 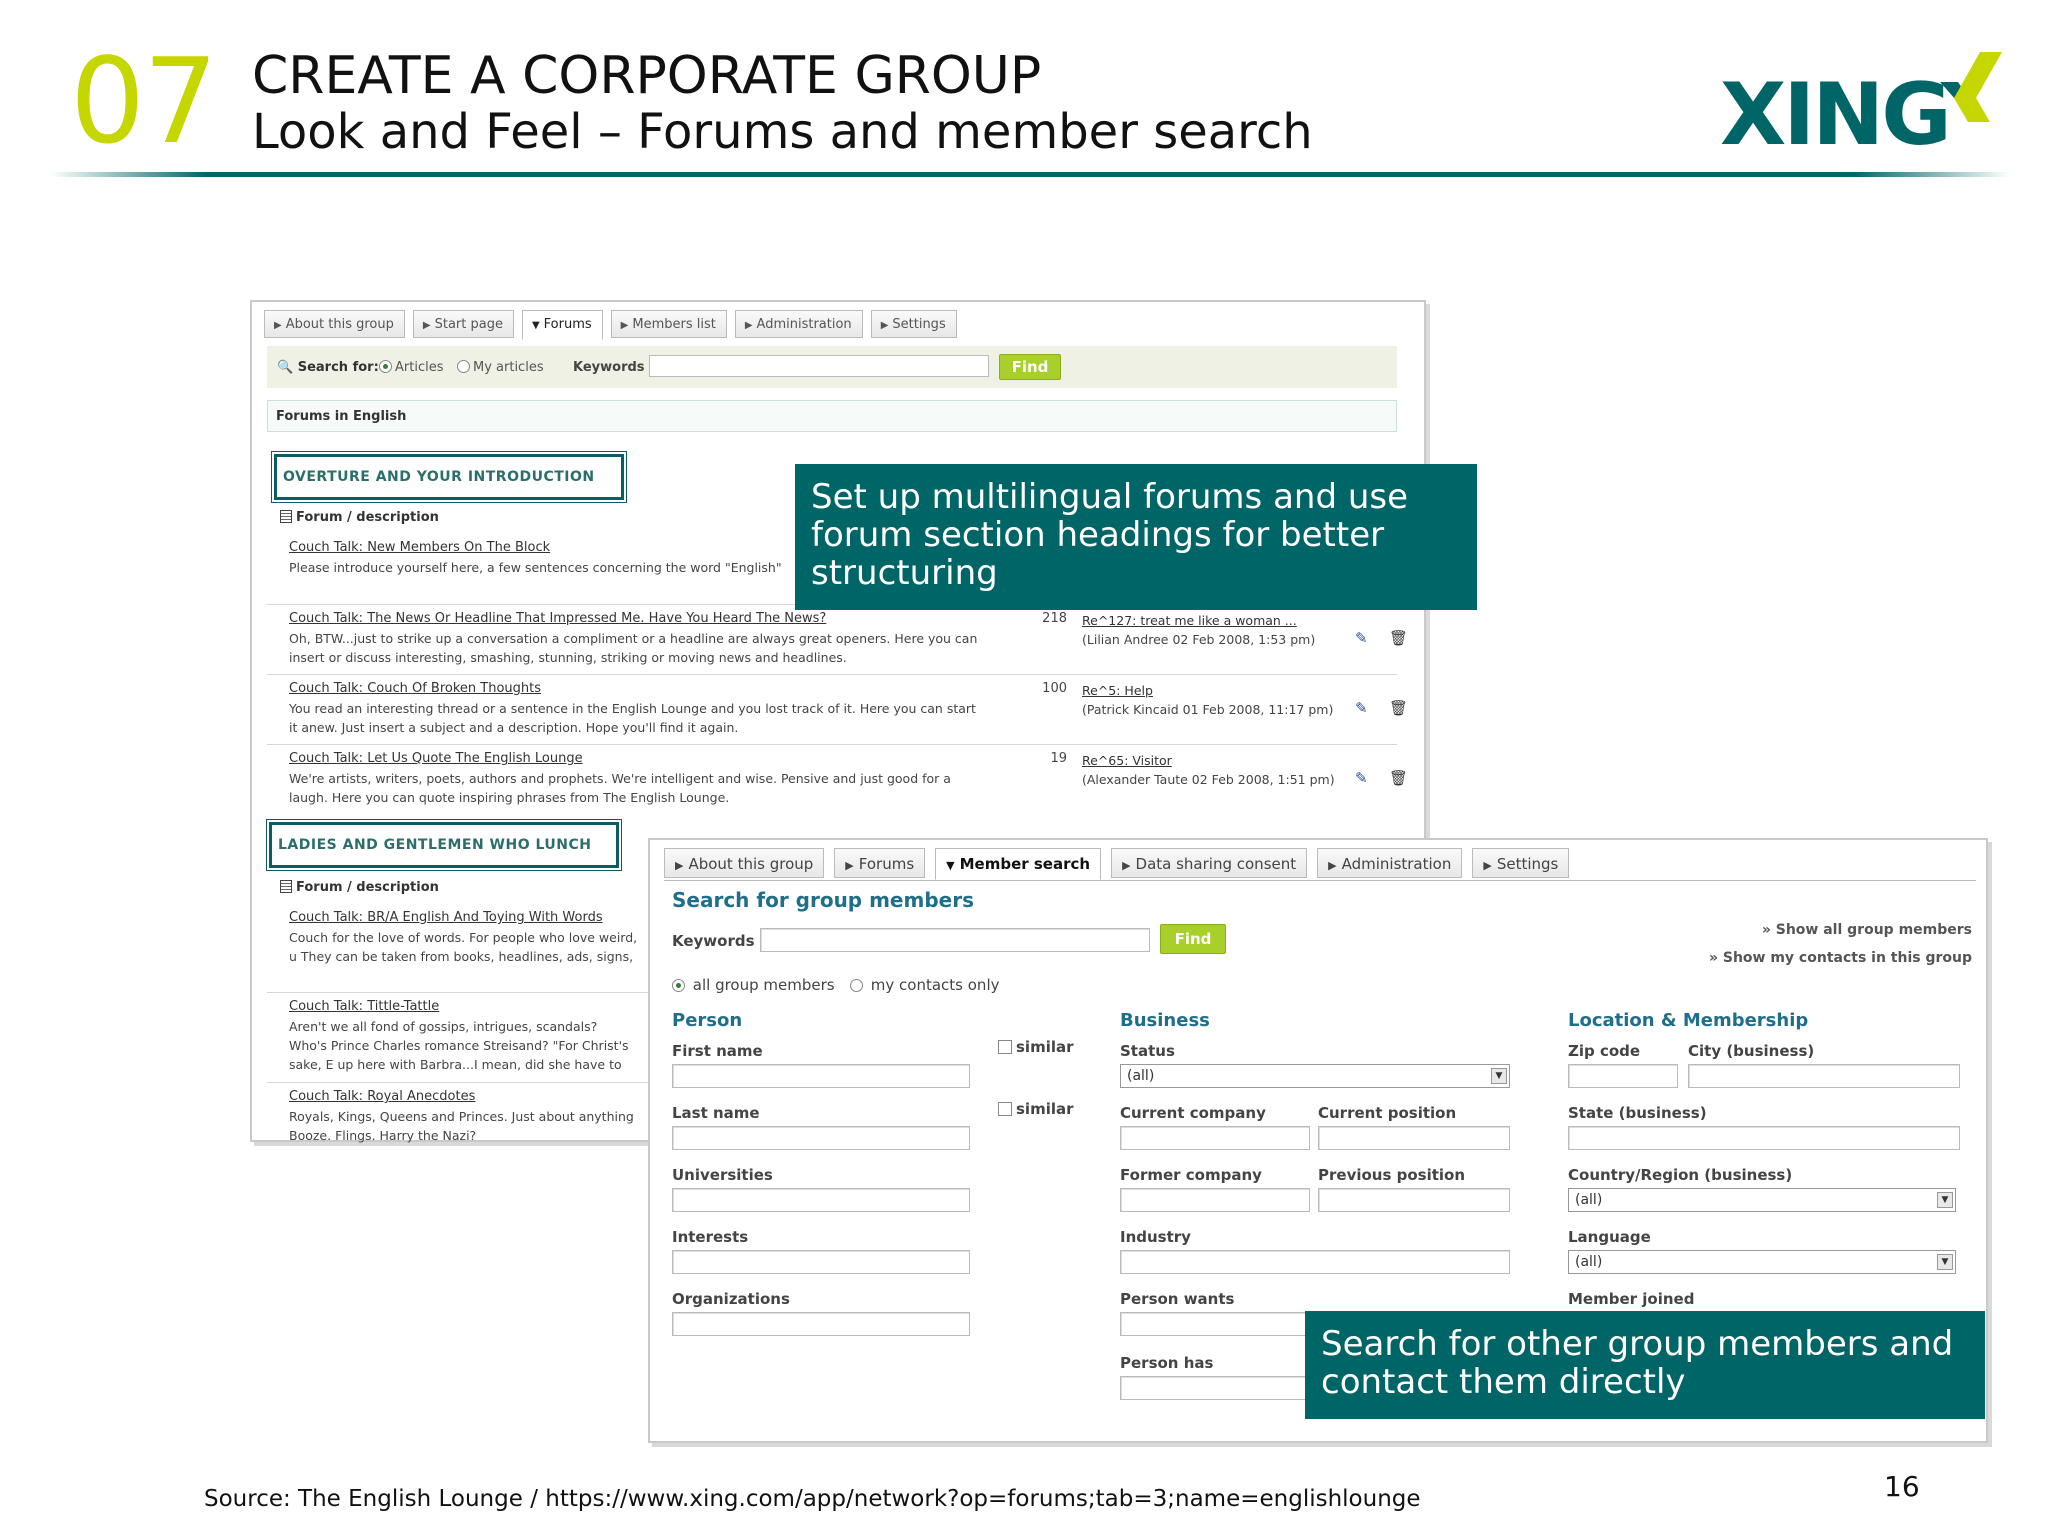 I want to click on first-name-similar: similar, so click(x=1036, y=1047).